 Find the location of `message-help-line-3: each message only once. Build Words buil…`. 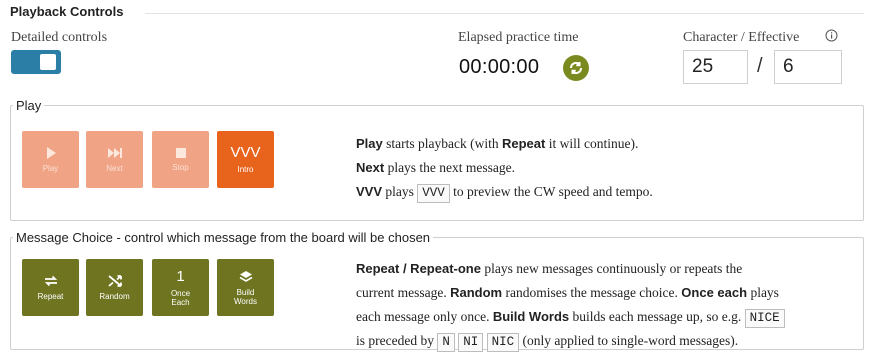

message-help-line-3: each message only once. Build Words buil… is located at coordinates (570, 317).